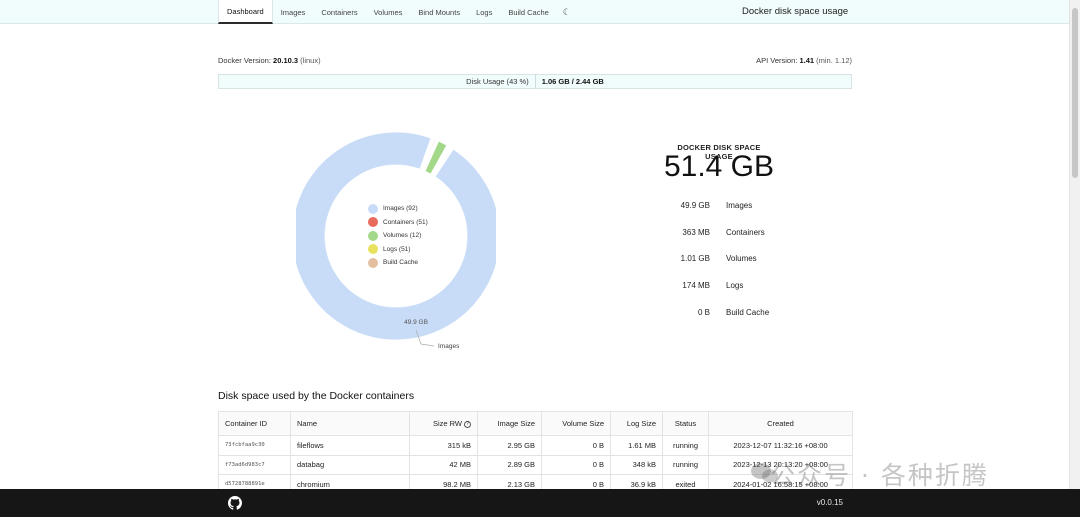 The height and width of the screenshot is (517, 1080). I want to click on cell-created: 2023-12-07 11:32:16 +08:00, so click(780, 445).